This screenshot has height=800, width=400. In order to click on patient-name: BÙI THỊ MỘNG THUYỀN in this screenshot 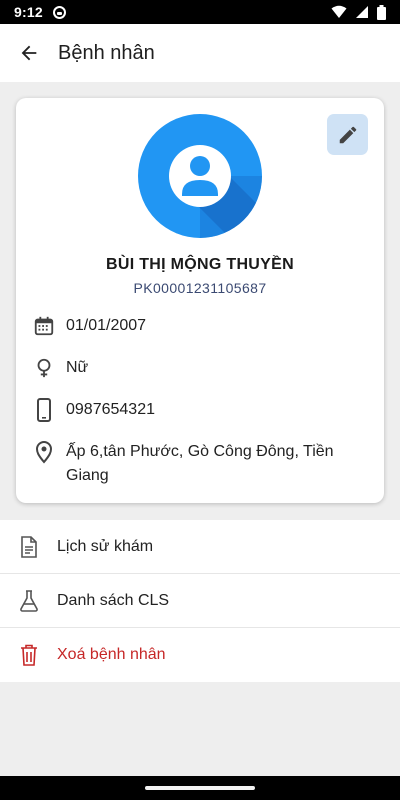, I will do `click(200, 264)`.